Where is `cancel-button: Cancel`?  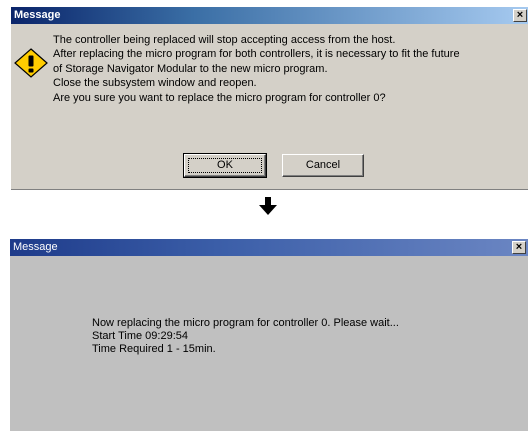
cancel-button: Cancel is located at coordinates (323, 165).